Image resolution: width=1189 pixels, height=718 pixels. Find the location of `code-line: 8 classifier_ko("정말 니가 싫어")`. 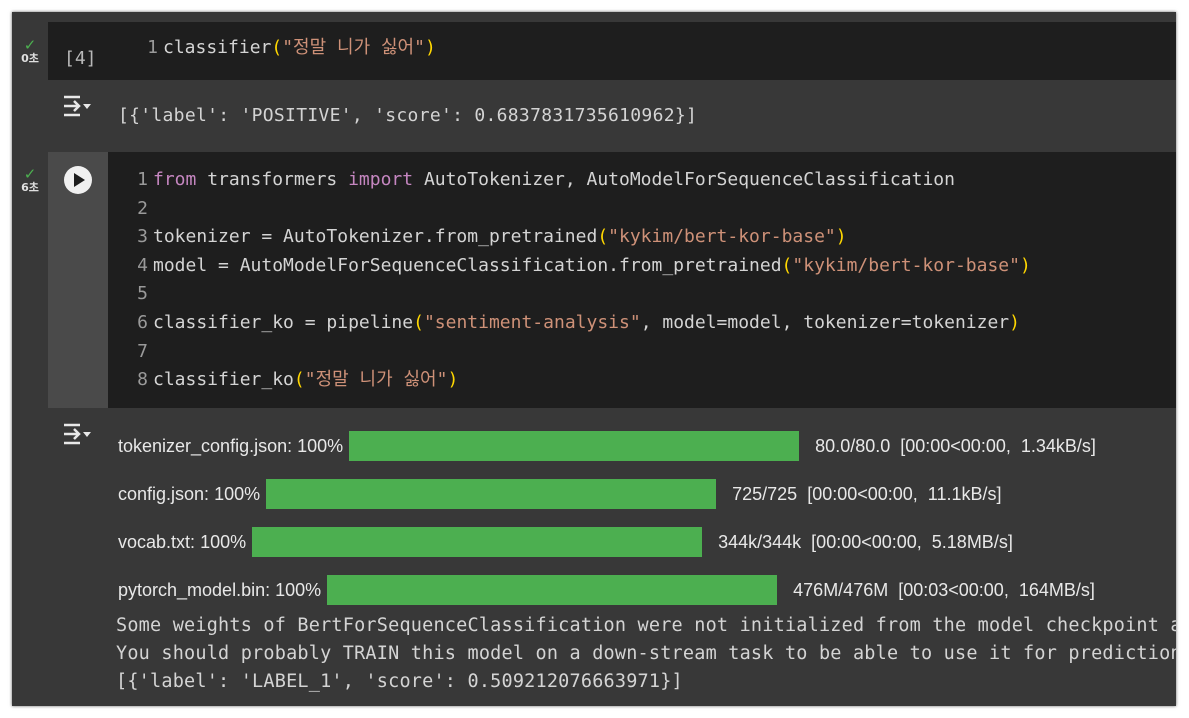

code-line: 8 classifier_ko("정말 니가 싫어") is located at coordinates (580, 380).